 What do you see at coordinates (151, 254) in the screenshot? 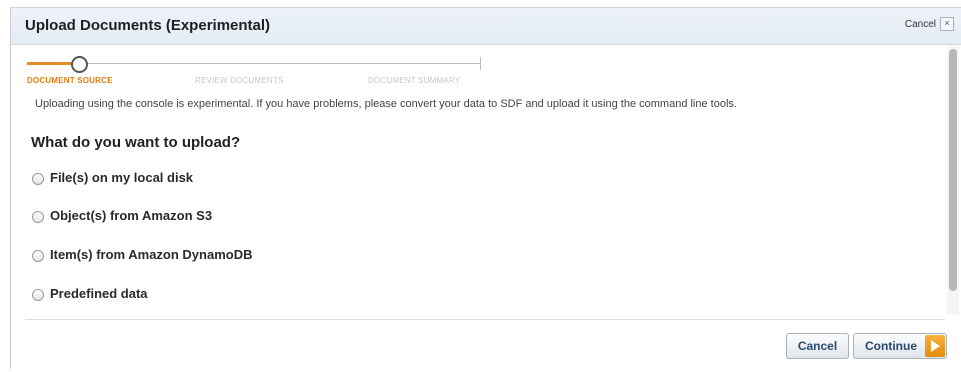
I see `option-amazon-dynamodb-label: Item(s) from Amazon DynamoDB` at bounding box center [151, 254].